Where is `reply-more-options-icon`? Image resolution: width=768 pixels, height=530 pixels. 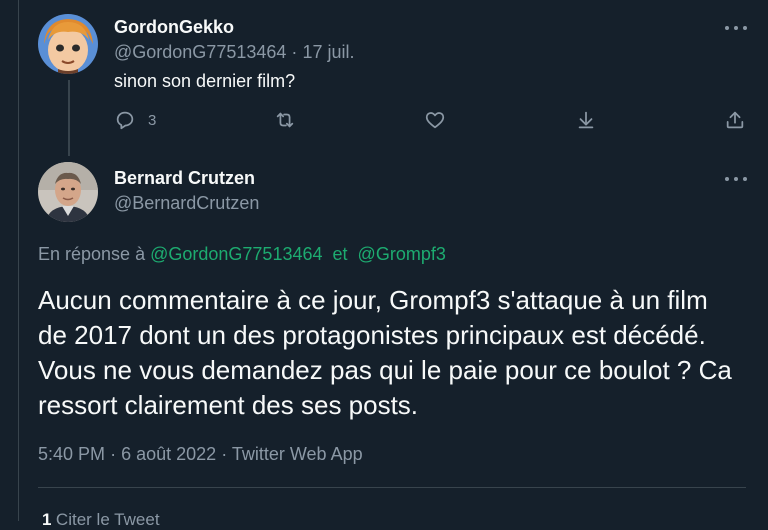 reply-more-options-icon is located at coordinates (736, 28).